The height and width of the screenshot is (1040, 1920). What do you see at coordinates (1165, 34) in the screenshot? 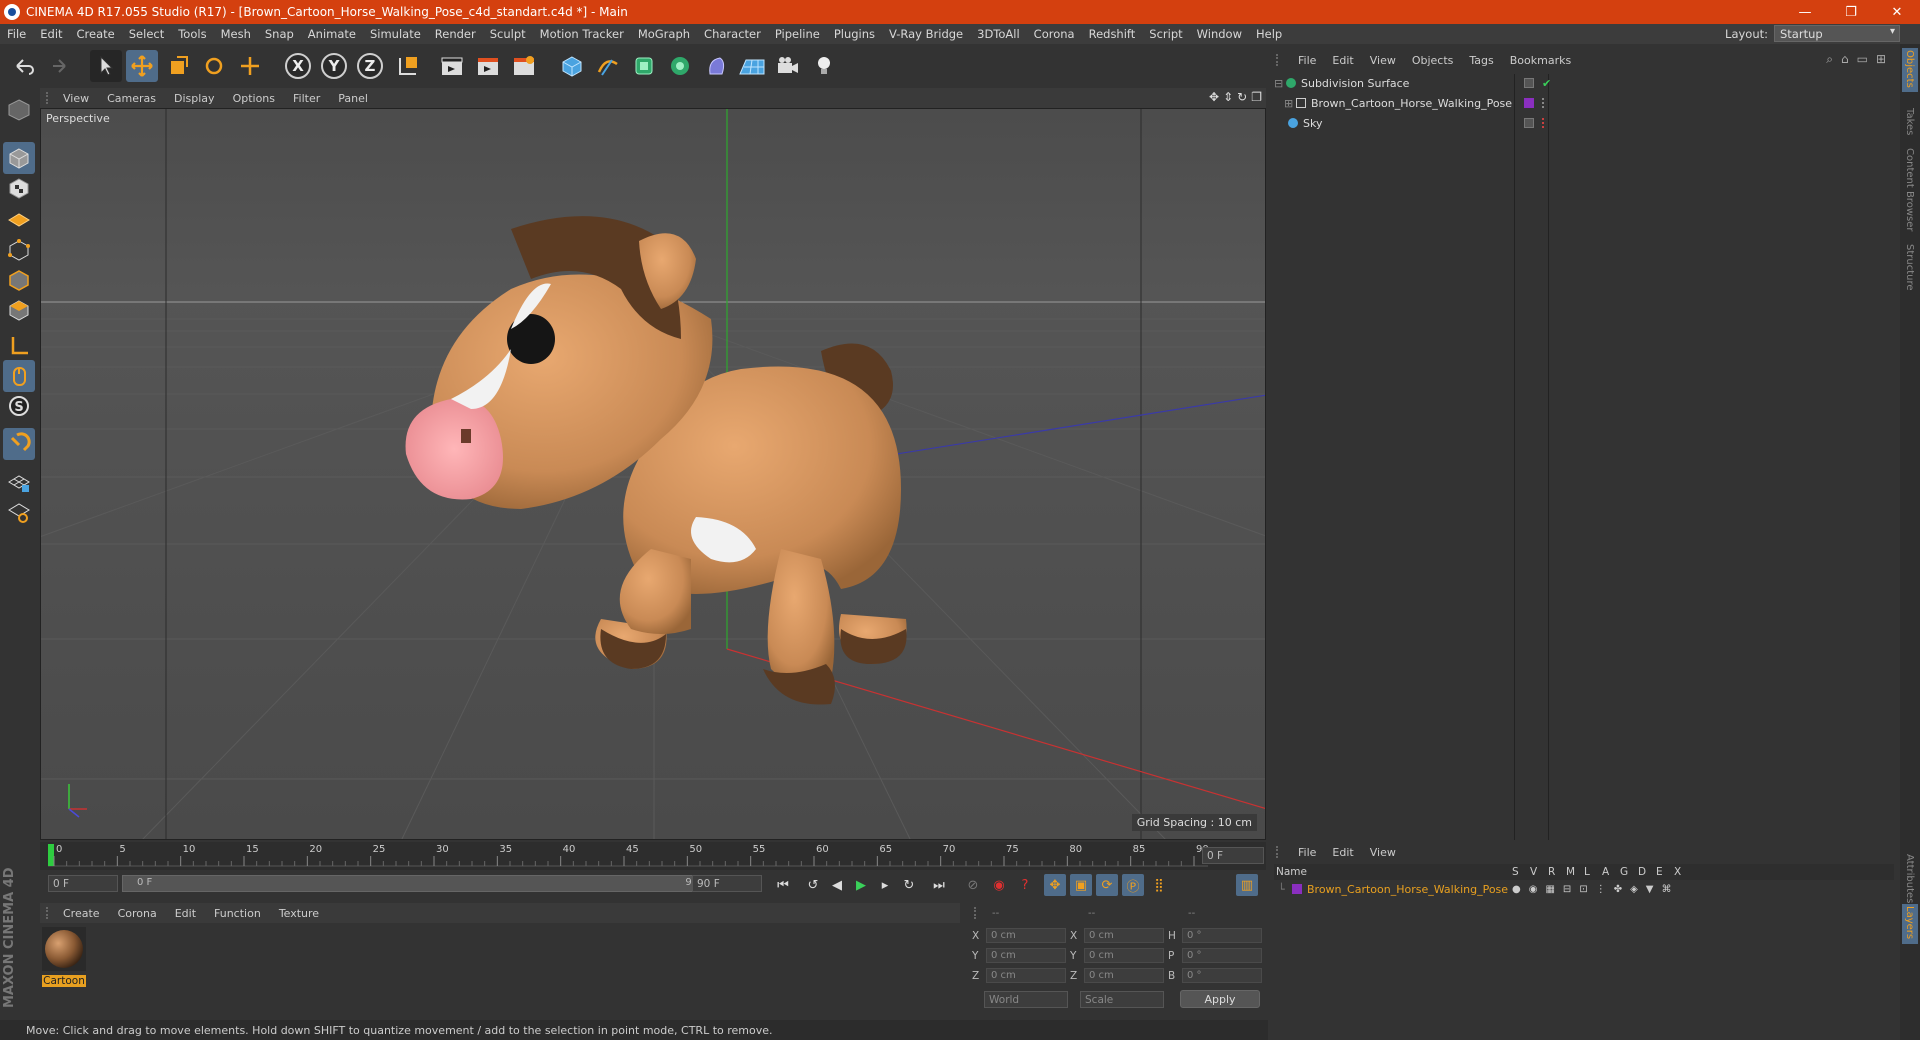
I see `menu-script: Script` at bounding box center [1165, 34].